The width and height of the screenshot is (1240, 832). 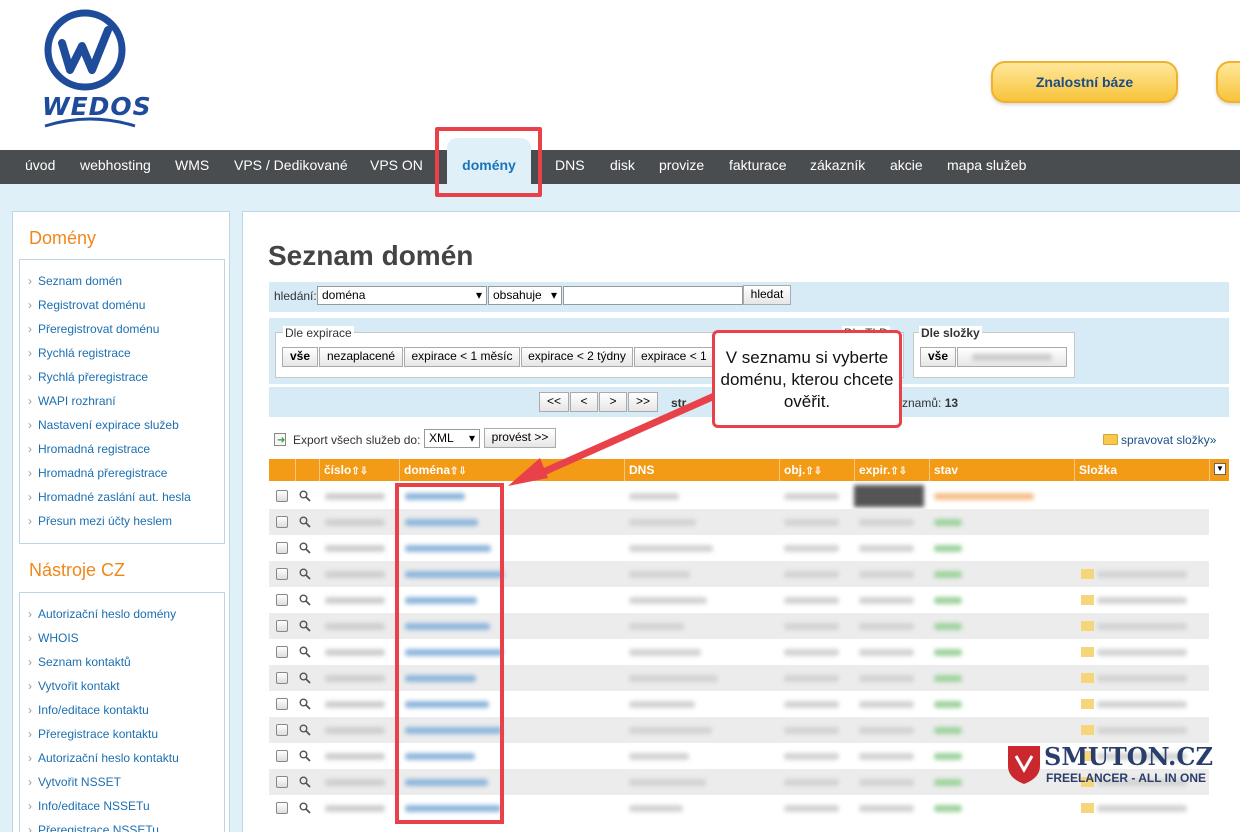 What do you see at coordinates (1128, 756) in the screenshot?
I see `watermark-title: SMUTON.CZ` at bounding box center [1128, 756].